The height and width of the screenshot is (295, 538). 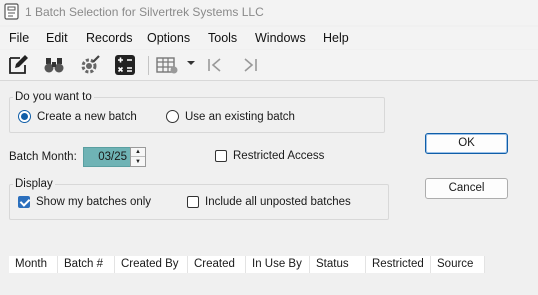 What do you see at coordinates (138, 152) in the screenshot?
I see `spin-up-icon: ▲` at bounding box center [138, 152].